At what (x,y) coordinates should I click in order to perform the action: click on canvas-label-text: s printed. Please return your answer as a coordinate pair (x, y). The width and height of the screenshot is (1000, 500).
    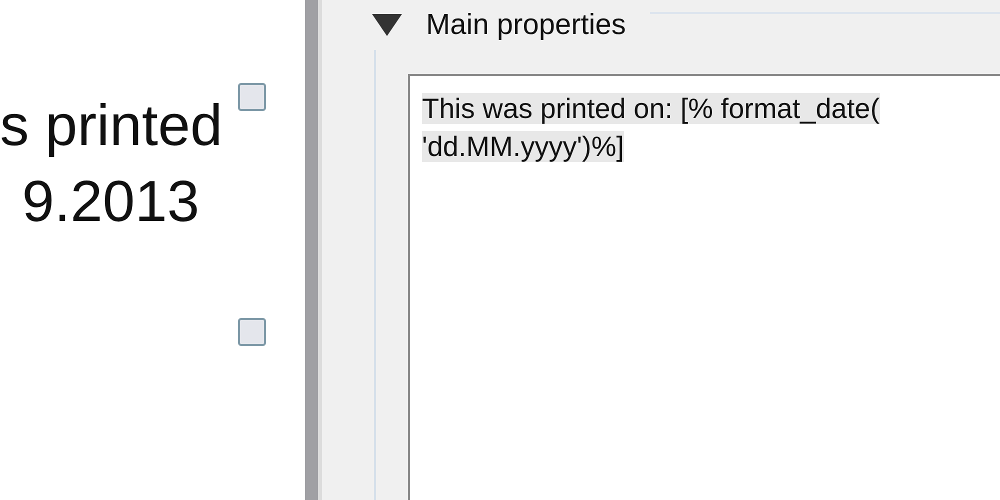
    Looking at the image, I should click on (111, 126).